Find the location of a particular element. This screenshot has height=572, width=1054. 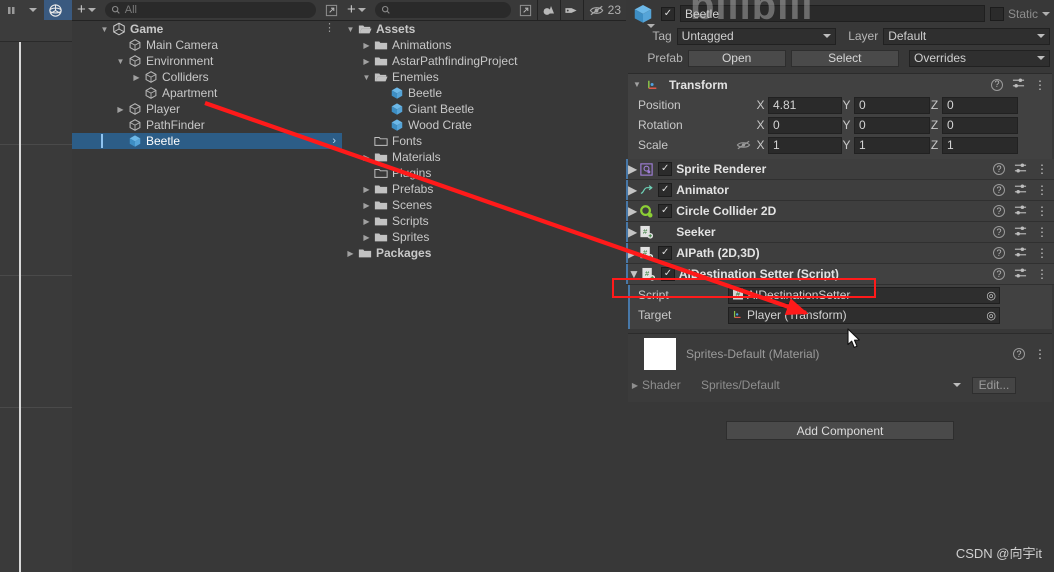

project-item: Wood Crate is located at coordinates (484, 125).